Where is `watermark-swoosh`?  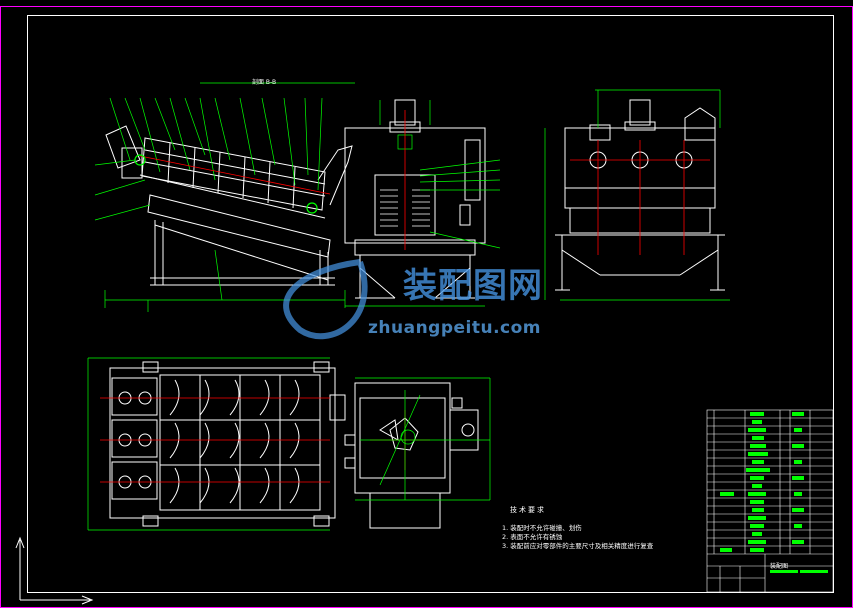 watermark-swoosh is located at coordinates (325, 299).